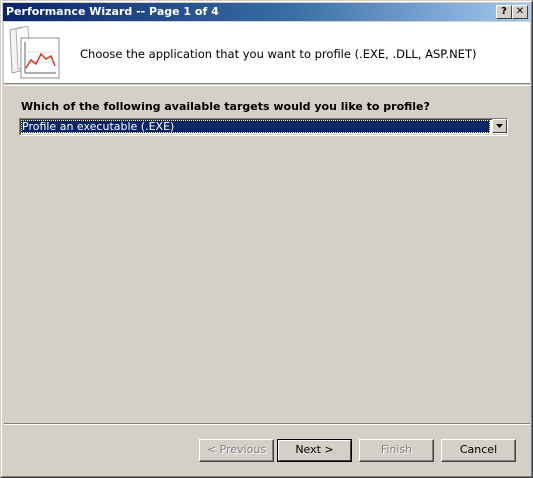 This screenshot has width=533, height=478. Describe the element at coordinates (112, 11) in the screenshot. I see `window-title: Performance Wizard -- Page 1 of 4` at that location.